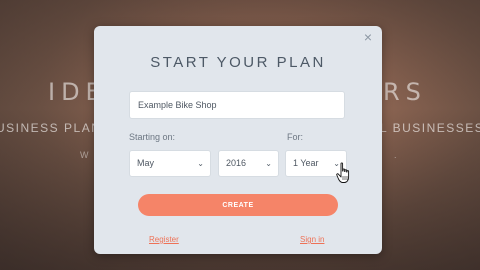  Describe the element at coordinates (146, 163) in the screenshot. I see `month-select-value: May` at that location.